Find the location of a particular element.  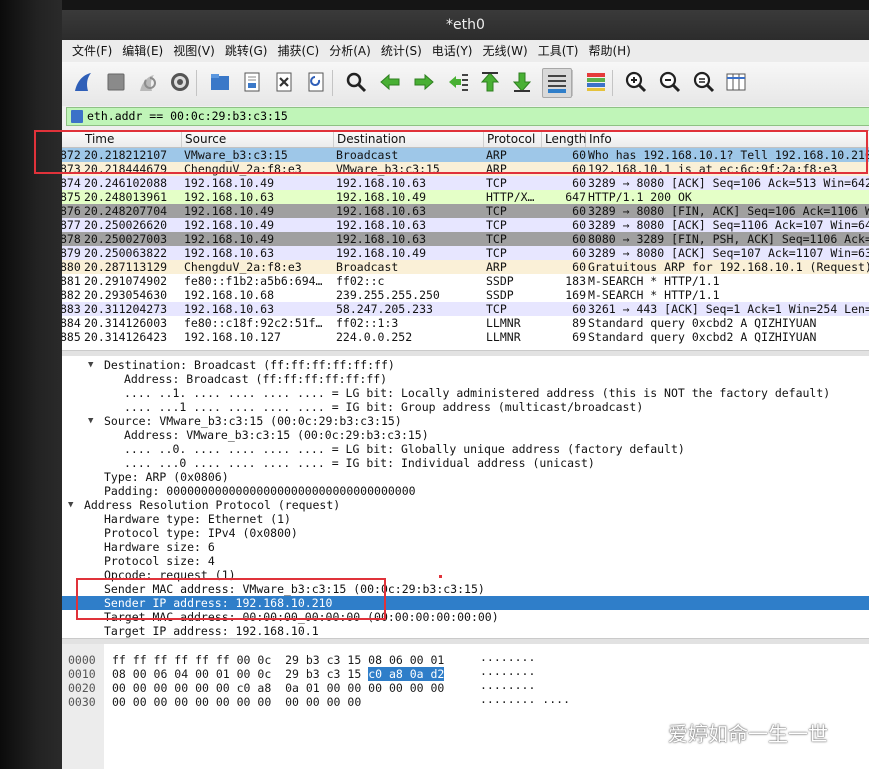

detail-row: Type: ARP (0x0806) is located at coordinates (465, 477).